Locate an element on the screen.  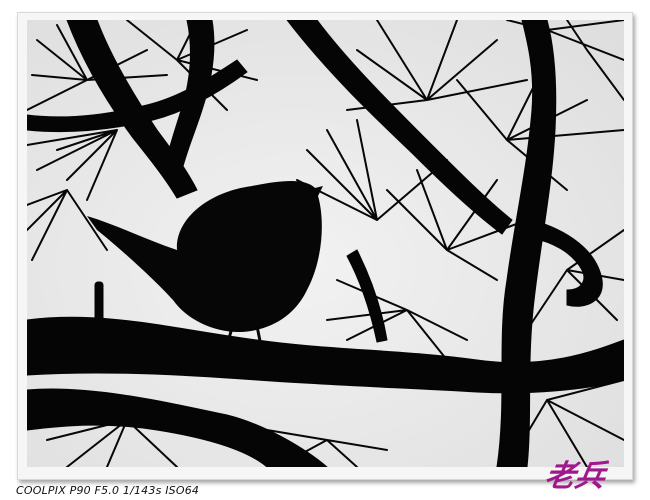
exif-caption: COOLPIX P90 F5.0 1/143s ISO64 is located at coordinates (108, 490).